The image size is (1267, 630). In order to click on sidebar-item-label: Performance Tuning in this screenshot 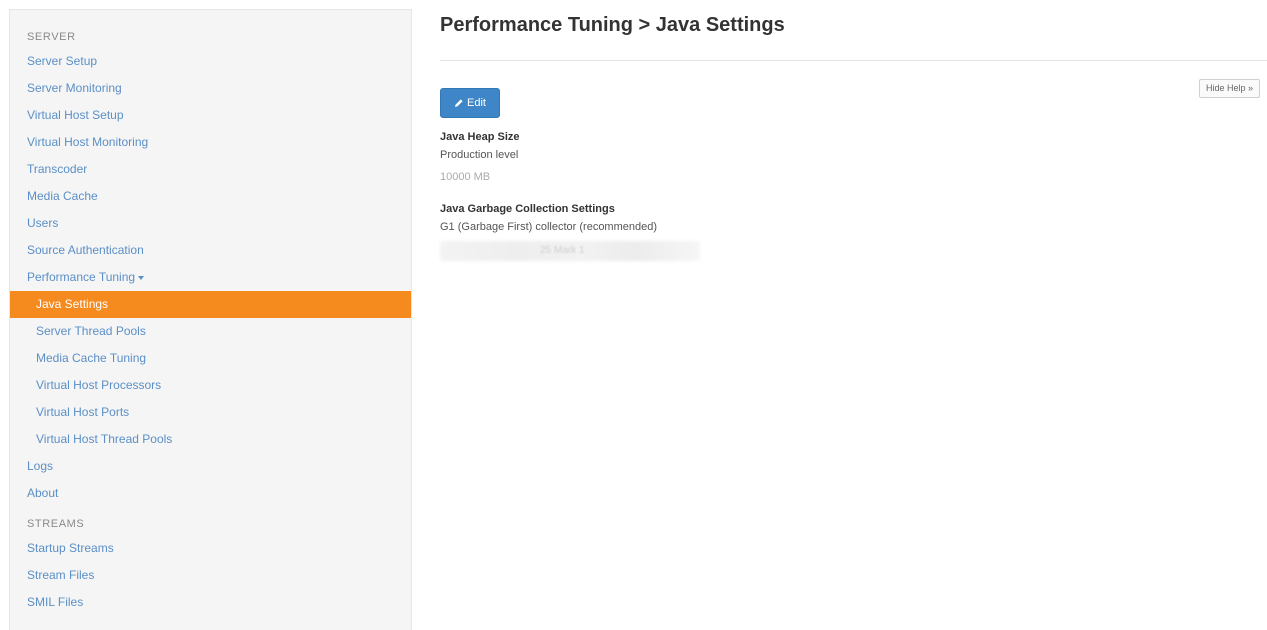, I will do `click(81, 277)`.